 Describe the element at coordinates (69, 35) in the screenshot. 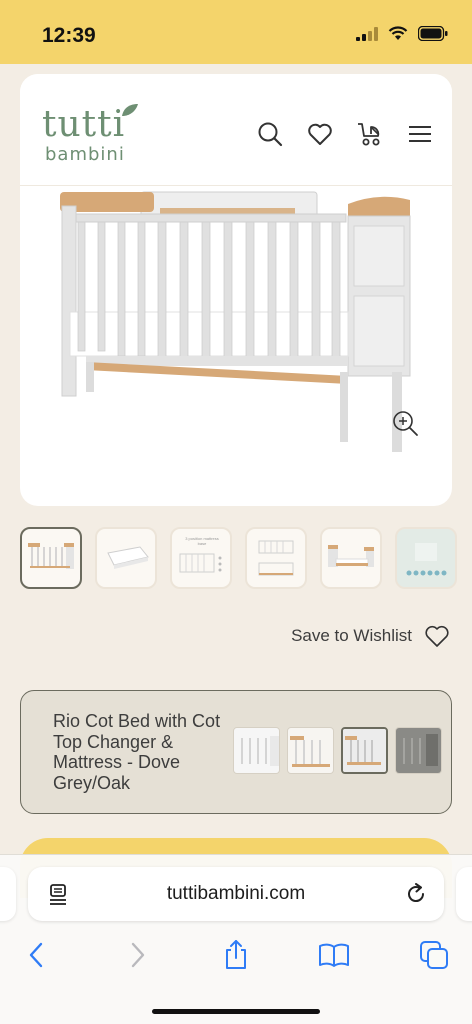

I see `status-time: 12:39` at that location.